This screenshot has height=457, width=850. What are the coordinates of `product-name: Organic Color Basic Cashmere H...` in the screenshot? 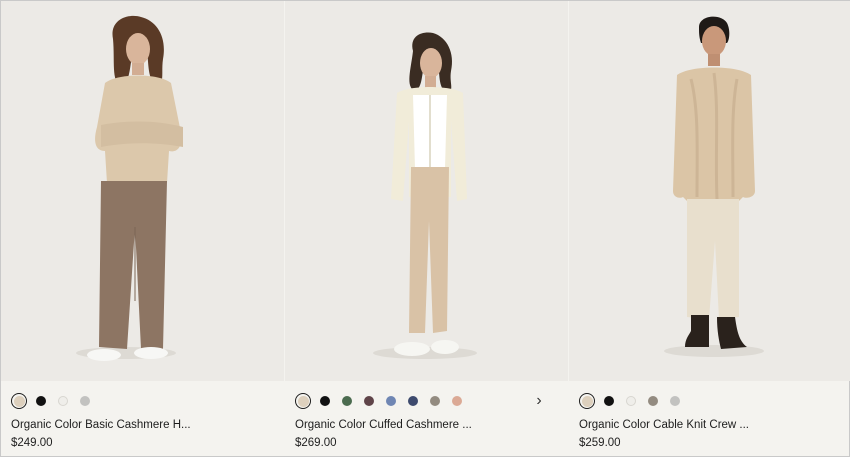 It's located at (101, 425).